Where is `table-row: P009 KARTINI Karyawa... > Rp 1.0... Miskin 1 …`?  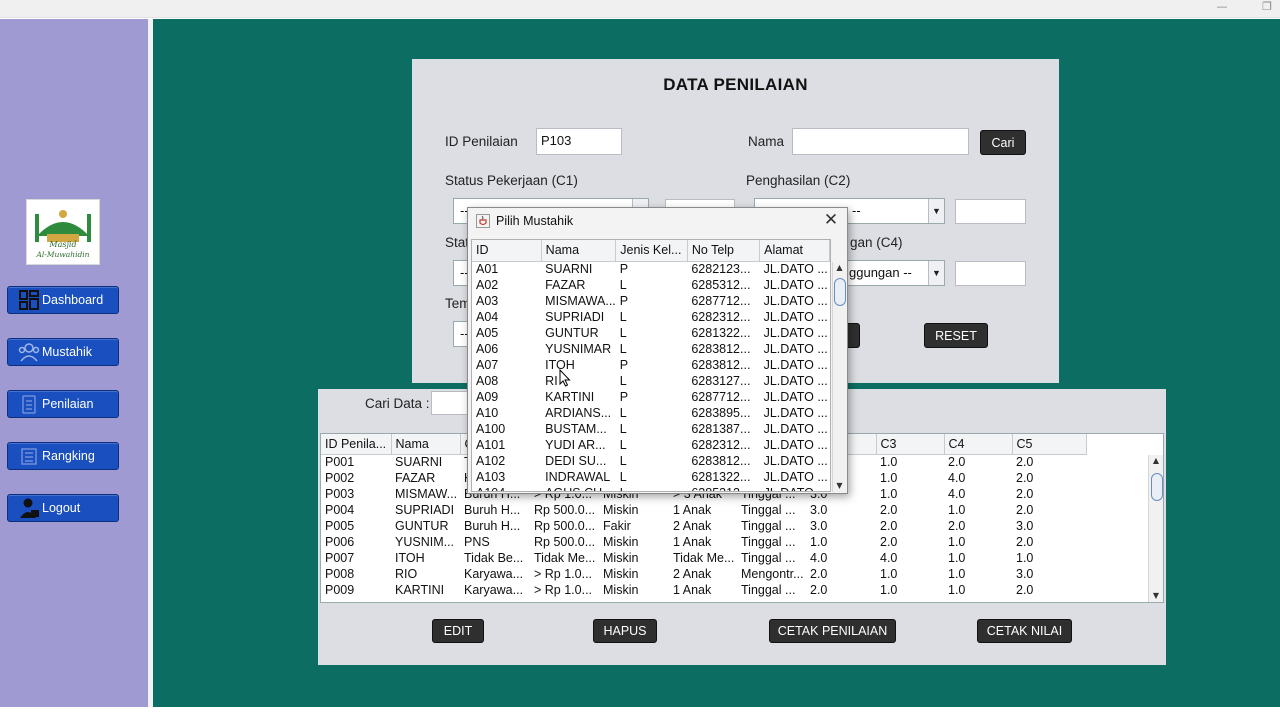
table-row: P009 KARTINI Karyawa... > Rp 1.0... Miskin 1 … is located at coordinates (703, 590).